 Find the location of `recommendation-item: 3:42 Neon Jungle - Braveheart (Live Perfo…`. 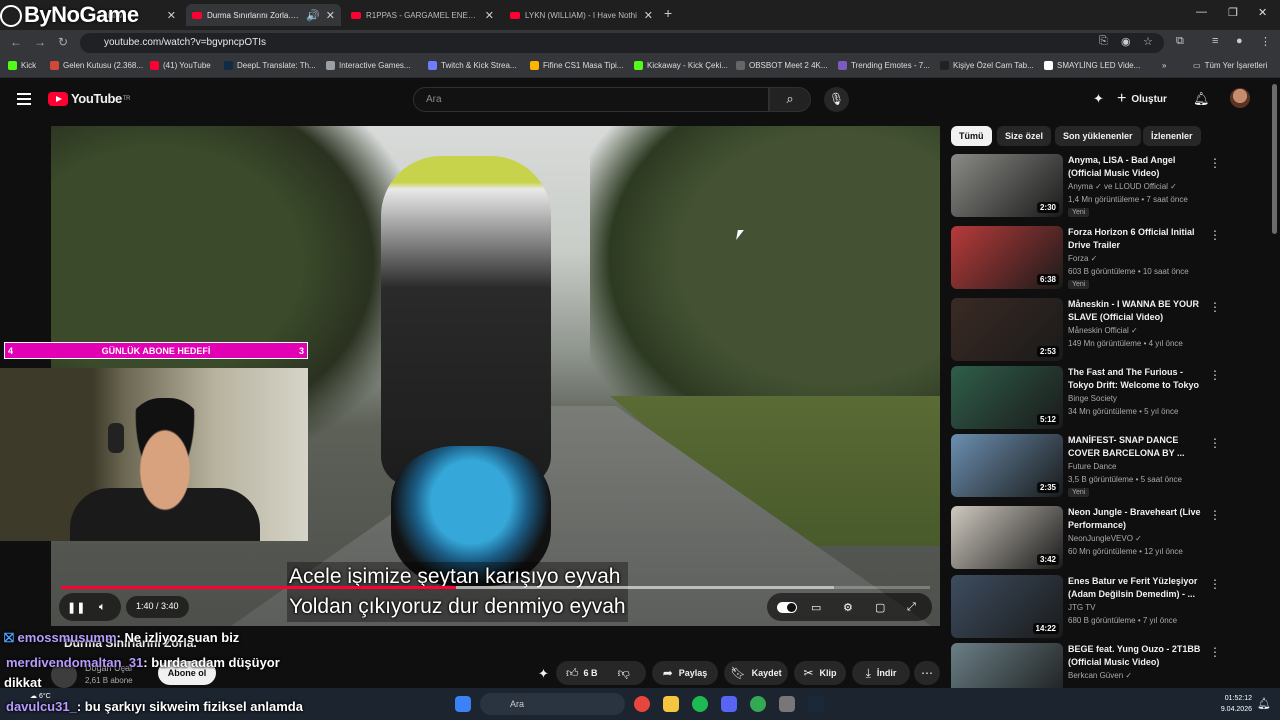

recommendation-item: 3:42 Neon Jungle - Braveheart (Live Perfo… is located at coordinates (1103, 539).